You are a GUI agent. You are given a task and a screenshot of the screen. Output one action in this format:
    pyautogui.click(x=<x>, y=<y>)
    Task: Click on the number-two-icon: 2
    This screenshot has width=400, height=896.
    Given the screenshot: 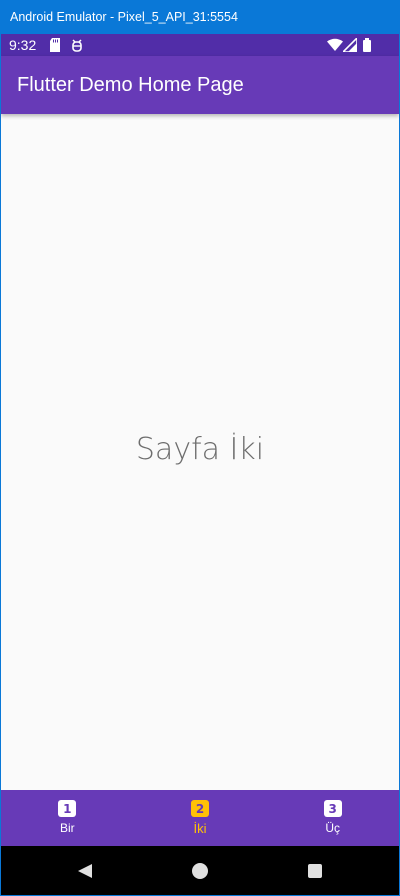 What is the action you would take?
    pyautogui.click(x=200, y=808)
    